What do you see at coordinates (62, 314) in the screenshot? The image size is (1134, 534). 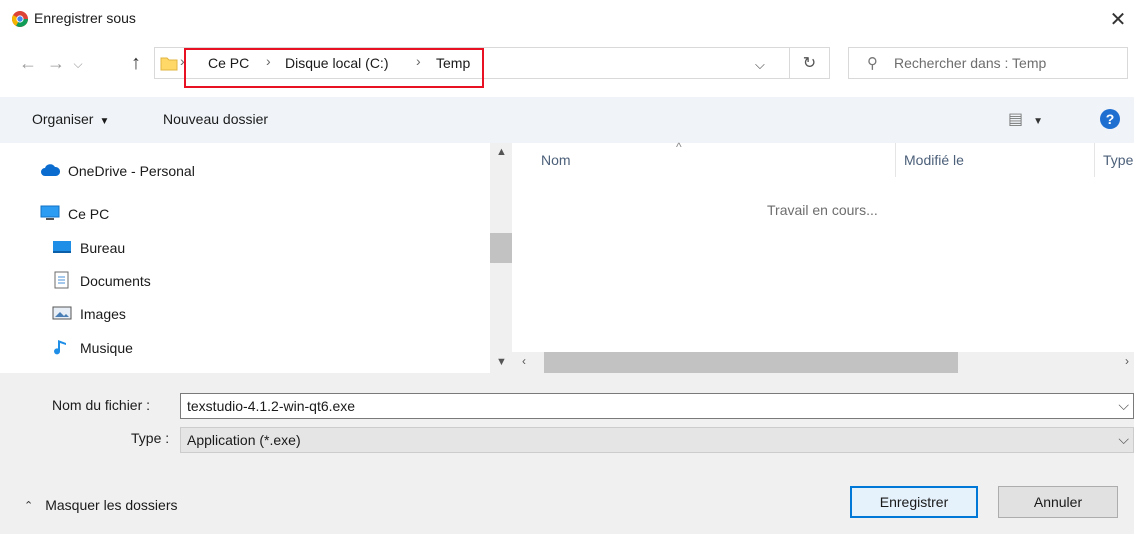 I see `images-icon` at bounding box center [62, 314].